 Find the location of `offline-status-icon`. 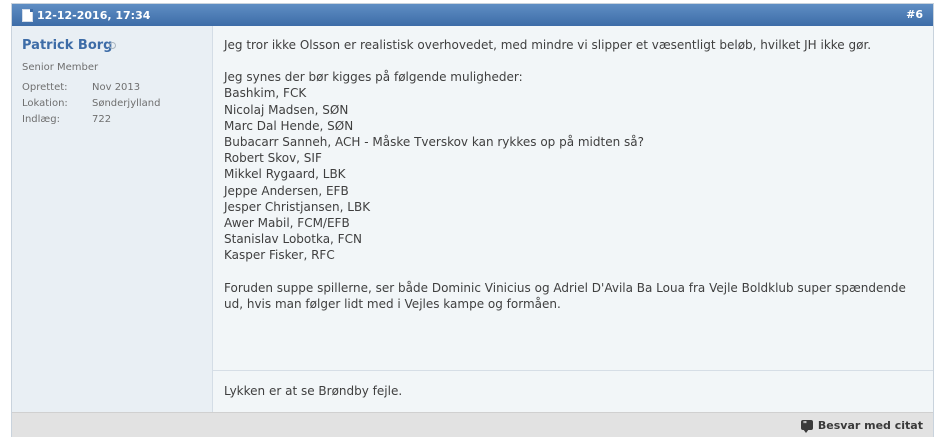

offline-status-icon is located at coordinates (112, 45).